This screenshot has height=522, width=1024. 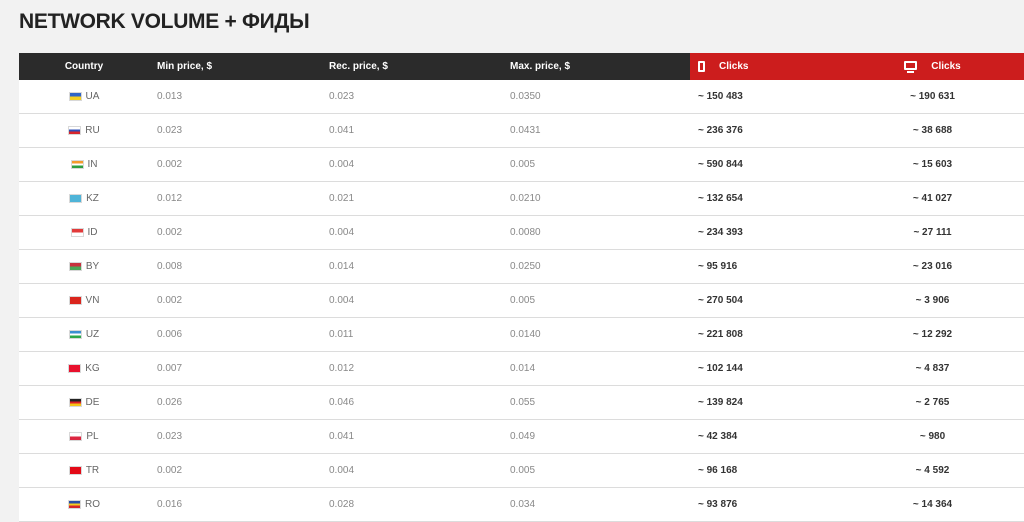 What do you see at coordinates (170, 266) in the screenshot?
I see `min-price-cell: 0.008` at bounding box center [170, 266].